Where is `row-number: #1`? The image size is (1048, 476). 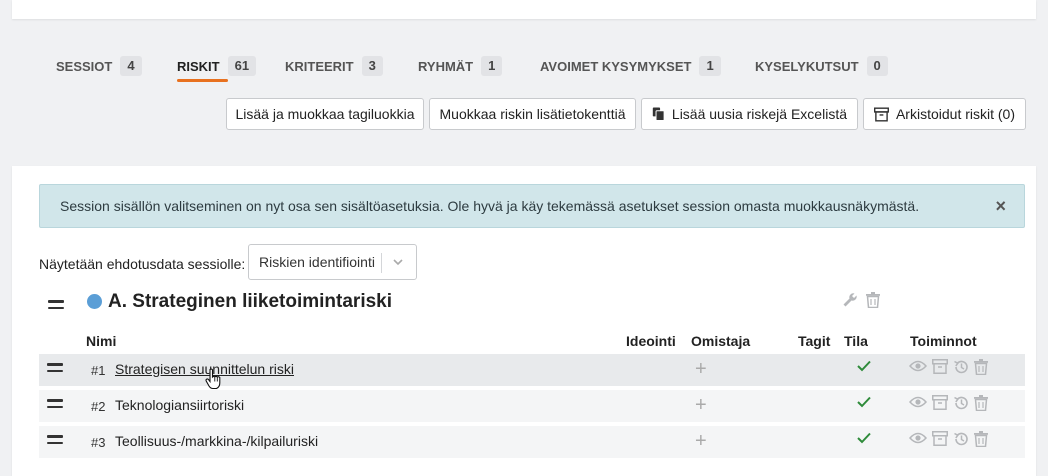 row-number: #1 is located at coordinates (98, 370).